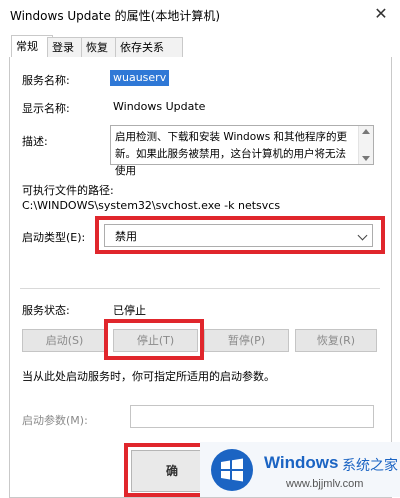 Image resolution: width=400 pixels, height=498 pixels. I want to click on executable-path-label: 可执行文件的路径:, so click(68, 190).